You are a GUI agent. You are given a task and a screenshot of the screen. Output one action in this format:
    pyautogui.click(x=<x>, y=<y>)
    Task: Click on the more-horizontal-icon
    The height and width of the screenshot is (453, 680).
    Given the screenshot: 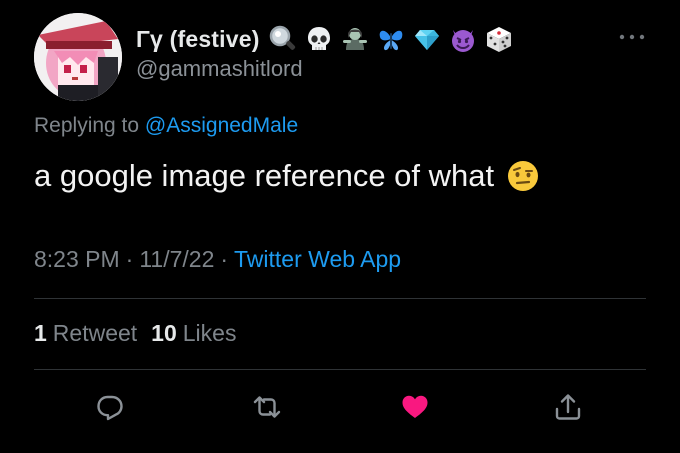 What is the action you would take?
    pyautogui.click(x=632, y=37)
    